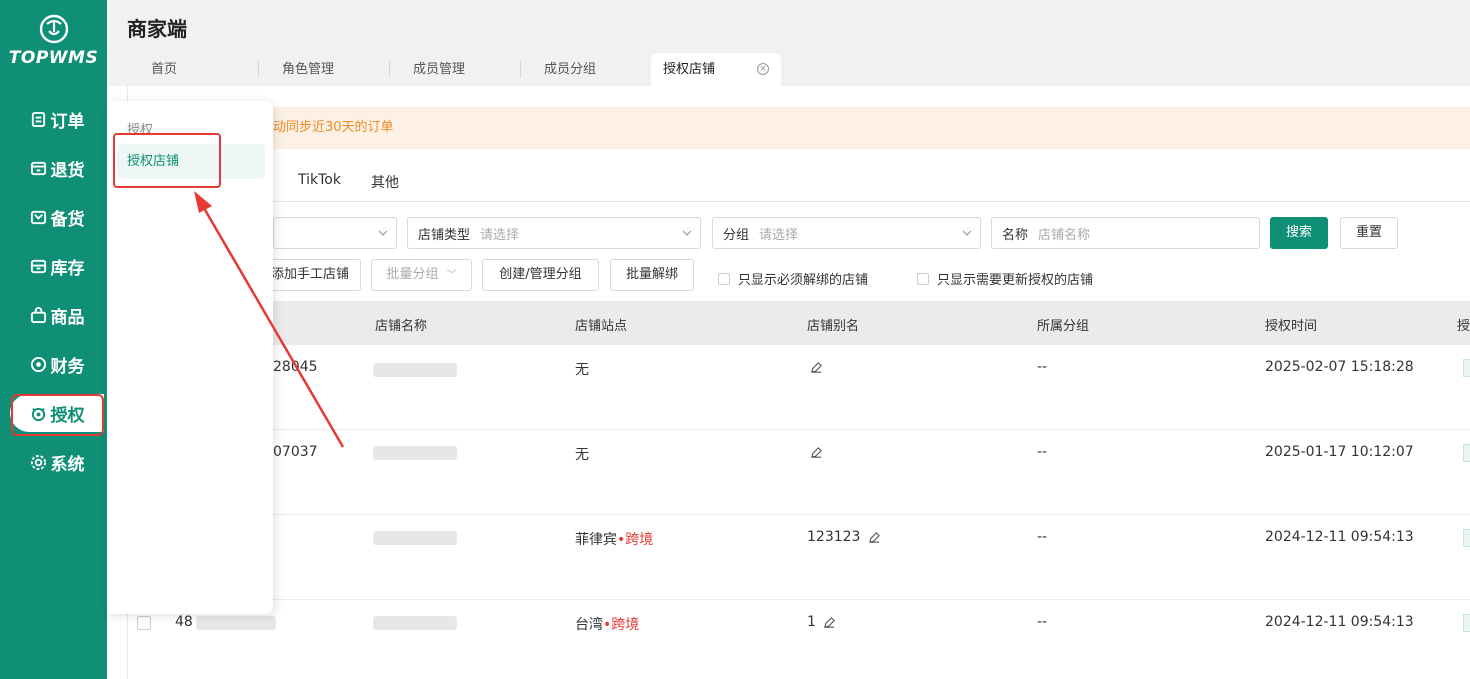 The image size is (1470, 679). Describe the element at coordinates (1339, 452) in the screenshot. I see `auth-time: 2025-01-17 10:12:07` at that location.